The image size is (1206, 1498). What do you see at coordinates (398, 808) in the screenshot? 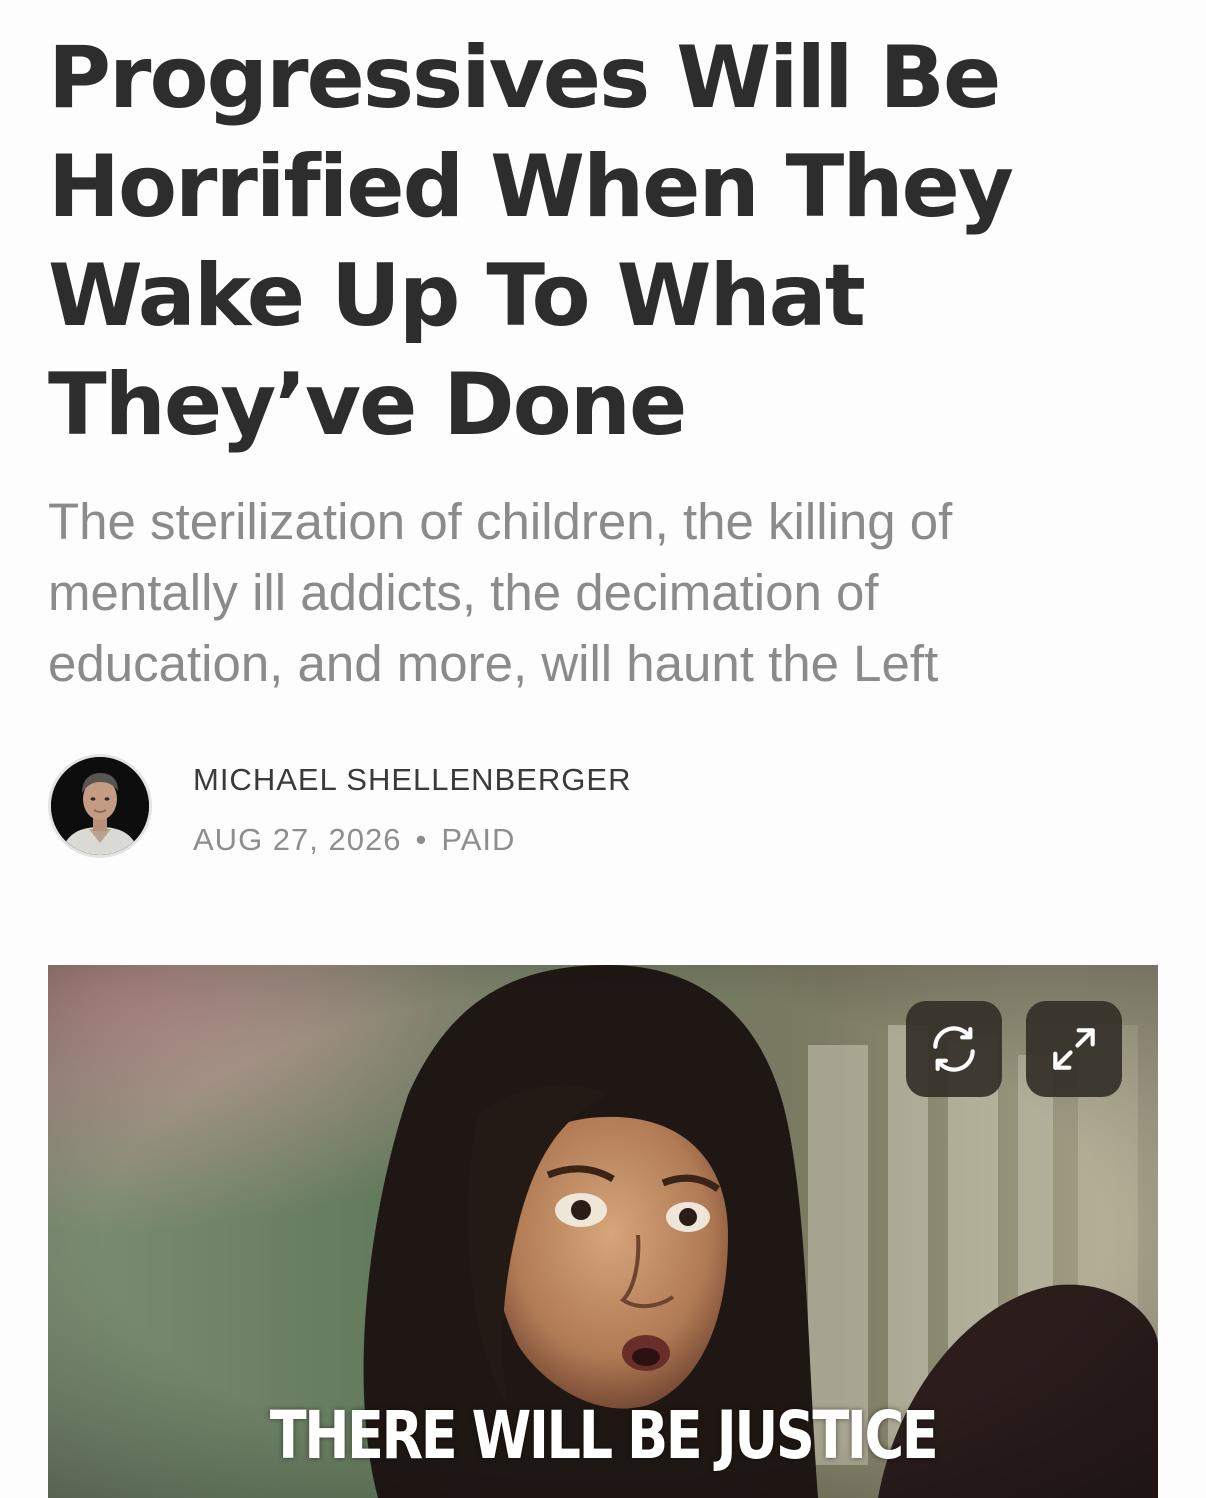
I see `byline: MICHAEL SHELLENBERGER AUG 27, 2026 • PAID` at bounding box center [398, 808].